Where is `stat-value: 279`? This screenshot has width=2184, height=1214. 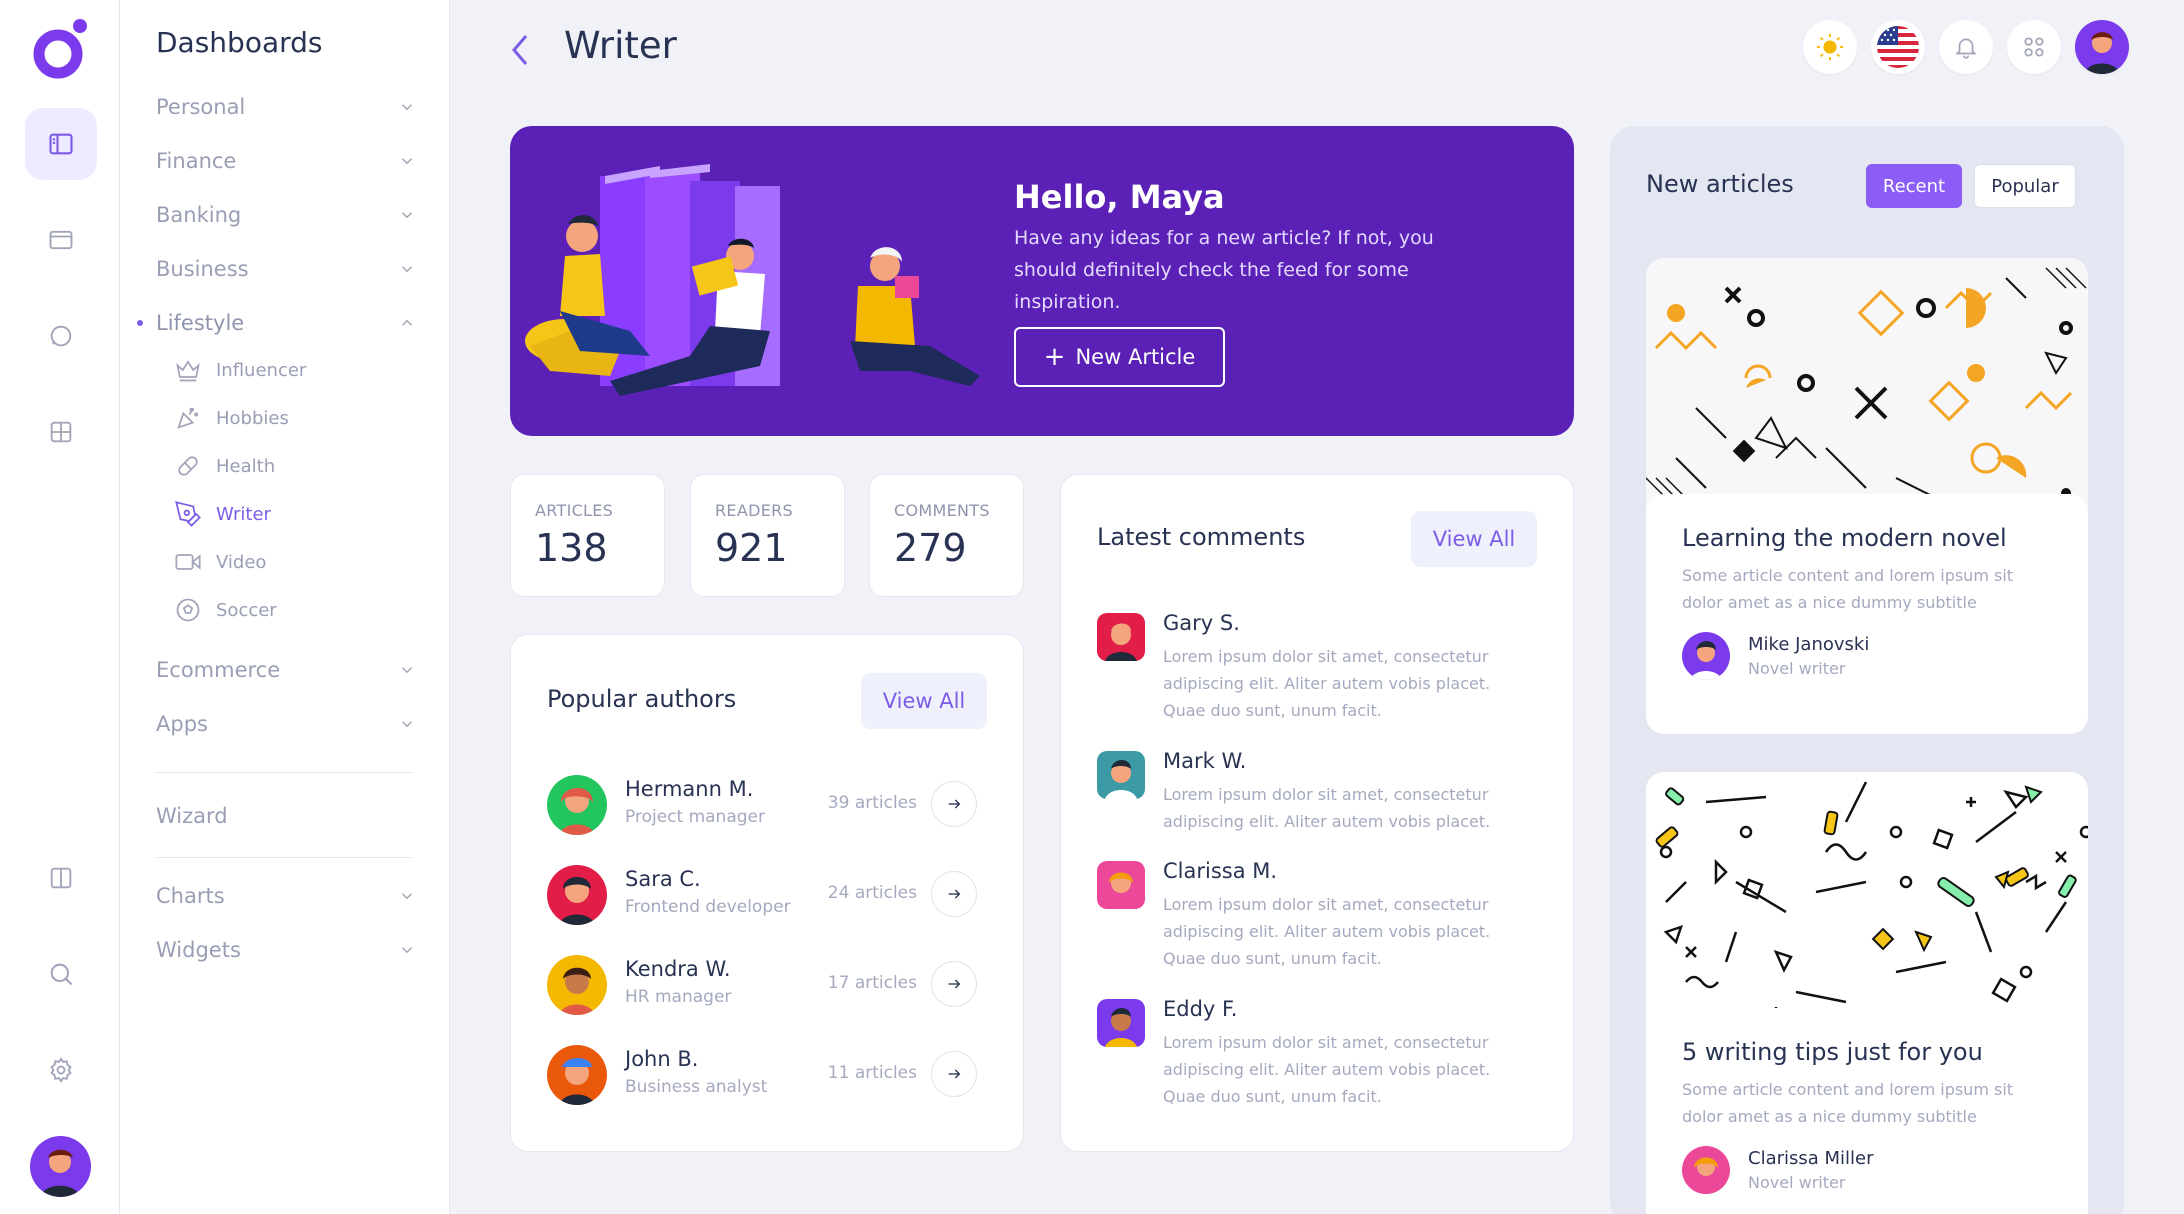 stat-value: 279 is located at coordinates (930, 548).